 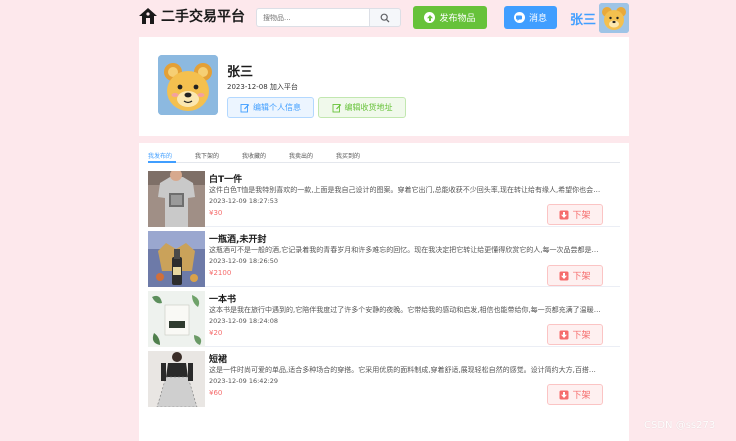 What do you see at coordinates (277, 107) in the screenshot?
I see `edit-profile-label: 编辑个人信息` at bounding box center [277, 107].